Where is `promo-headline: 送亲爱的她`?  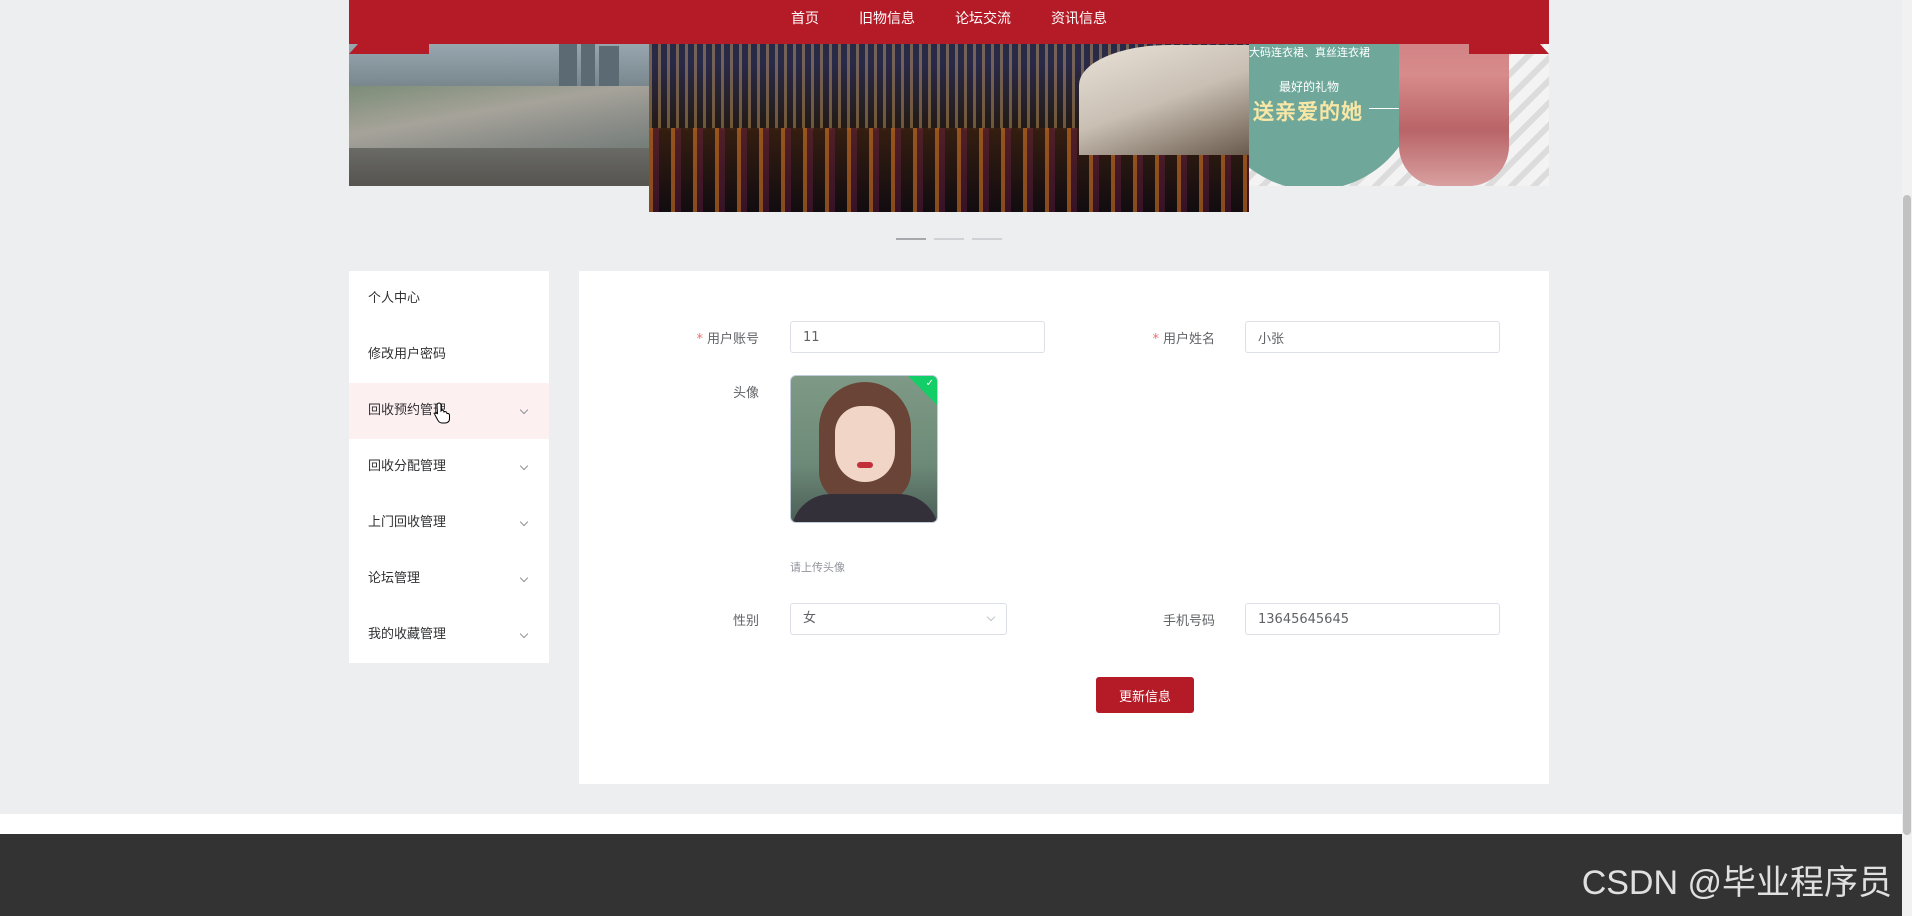 promo-headline: 送亲爱的她 is located at coordinates (1308, 112).